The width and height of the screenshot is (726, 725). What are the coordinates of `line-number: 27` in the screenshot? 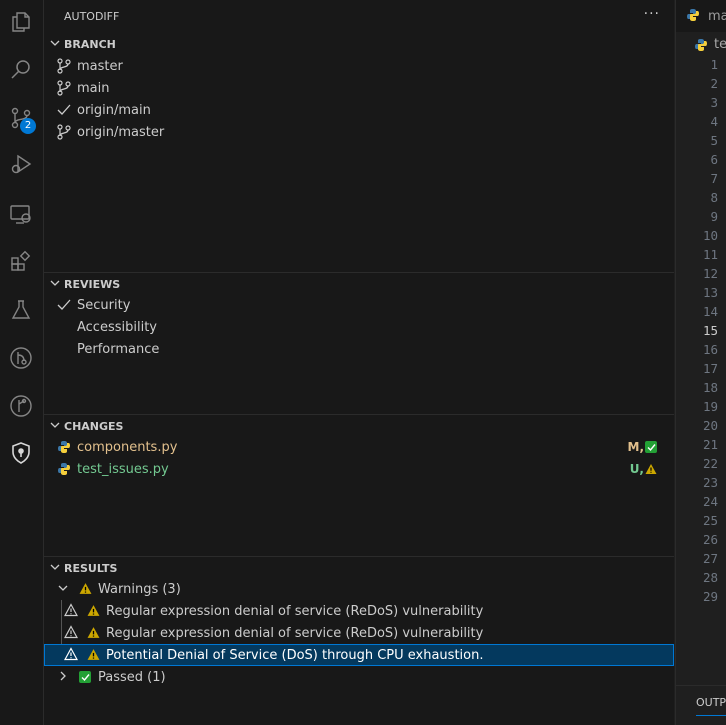 It's located at (710, 558).